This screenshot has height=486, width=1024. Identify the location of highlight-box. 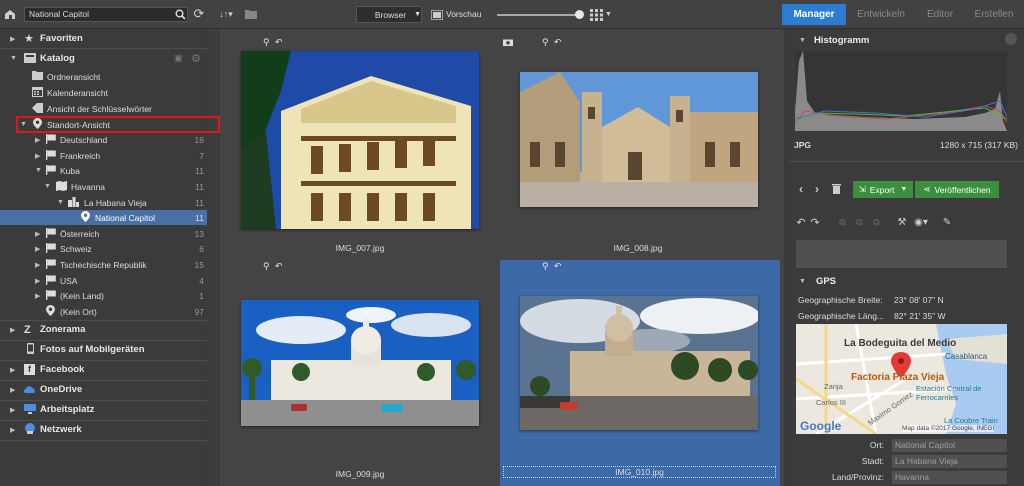
(118, 124).